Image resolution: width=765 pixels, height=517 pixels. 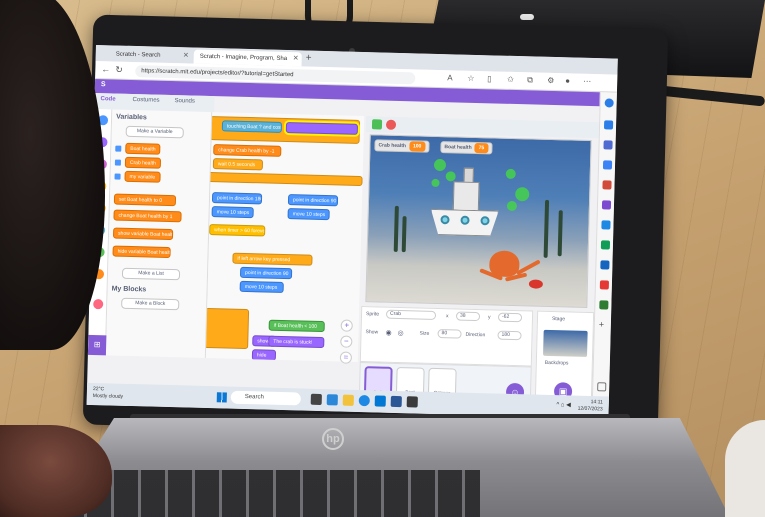 What do you see at coordinates (388, 333) in the screenshot?
I see `eye-icon: ◉` at bounding box center [388, 333].